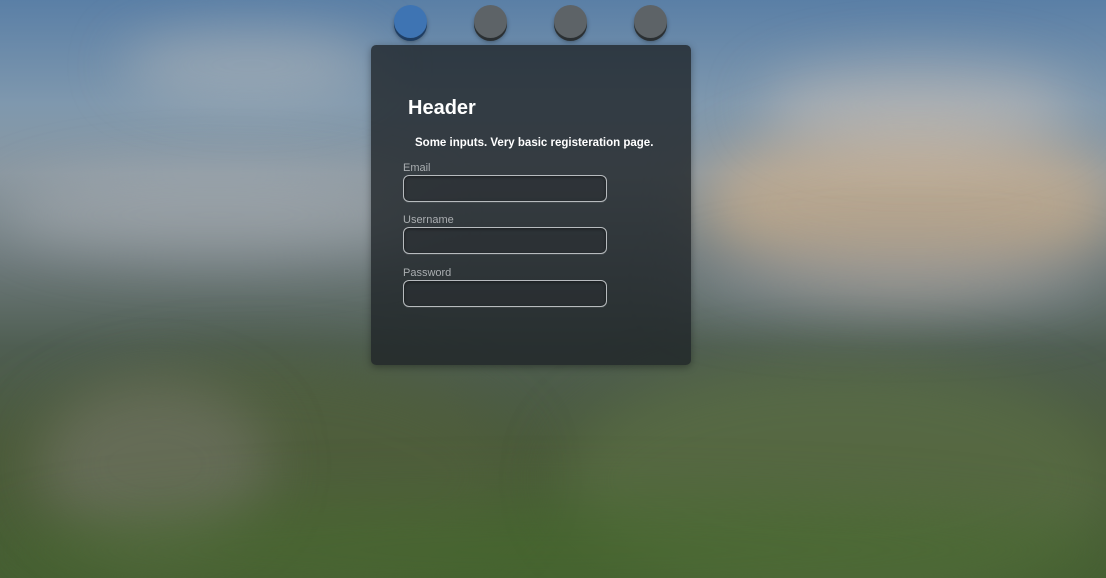 This screenshot has height=578, width=1106. I want to click on email-field, so click(505, 188).